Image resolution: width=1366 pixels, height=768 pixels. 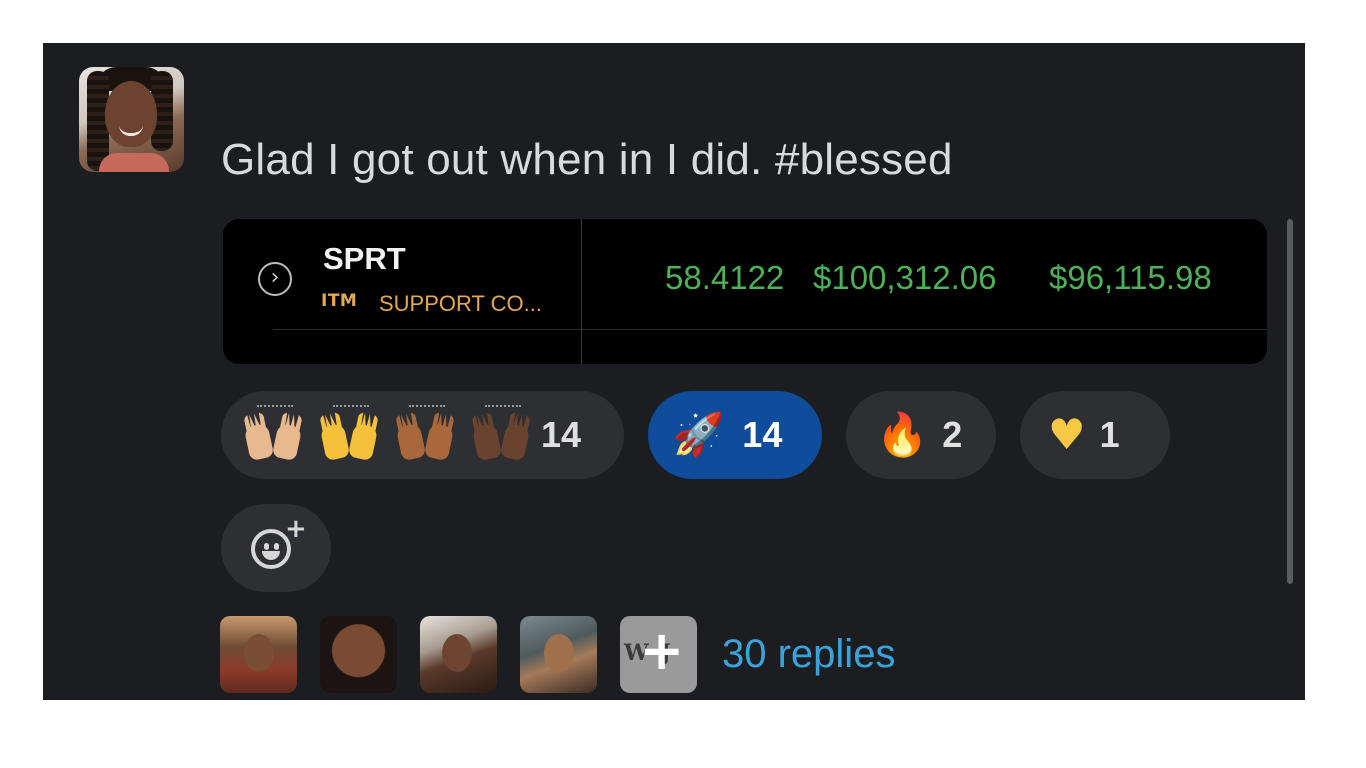 I want to click on reaction-rocket: 🚀 14, so click(x=735, y=435).